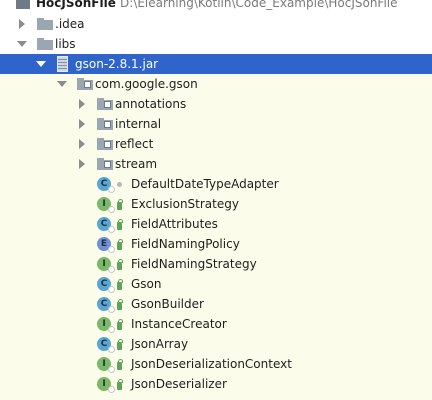  I want to click on tree-item-label: DefaultDateTypeAdapter, so click(205, 184).